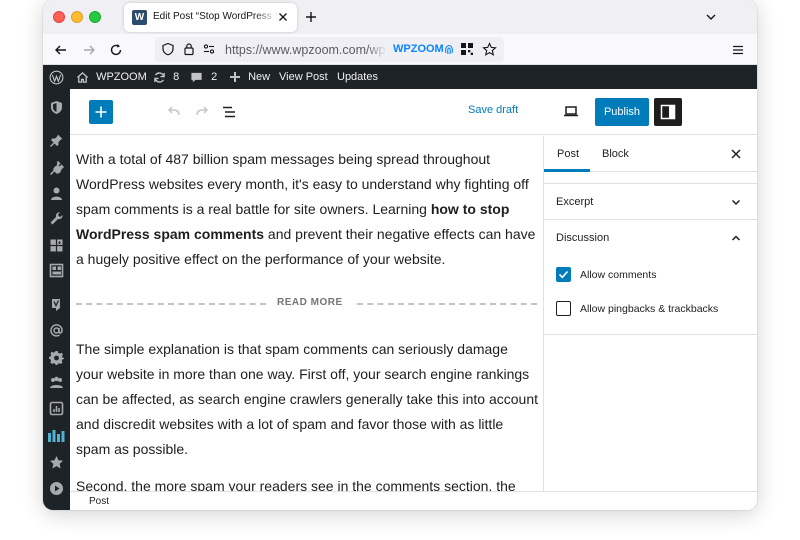 The image size is (800, 540). I want to click on users-icon, so click(56, 193).